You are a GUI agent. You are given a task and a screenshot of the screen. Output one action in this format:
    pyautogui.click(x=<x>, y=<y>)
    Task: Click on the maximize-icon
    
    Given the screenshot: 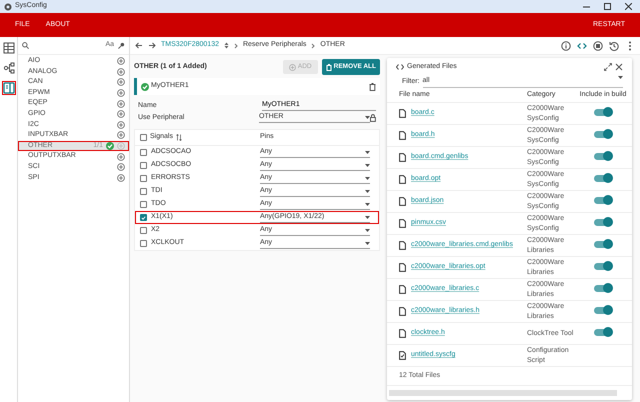 What is the action you would take?
    pyautogui.click(x=607, y=6)
    